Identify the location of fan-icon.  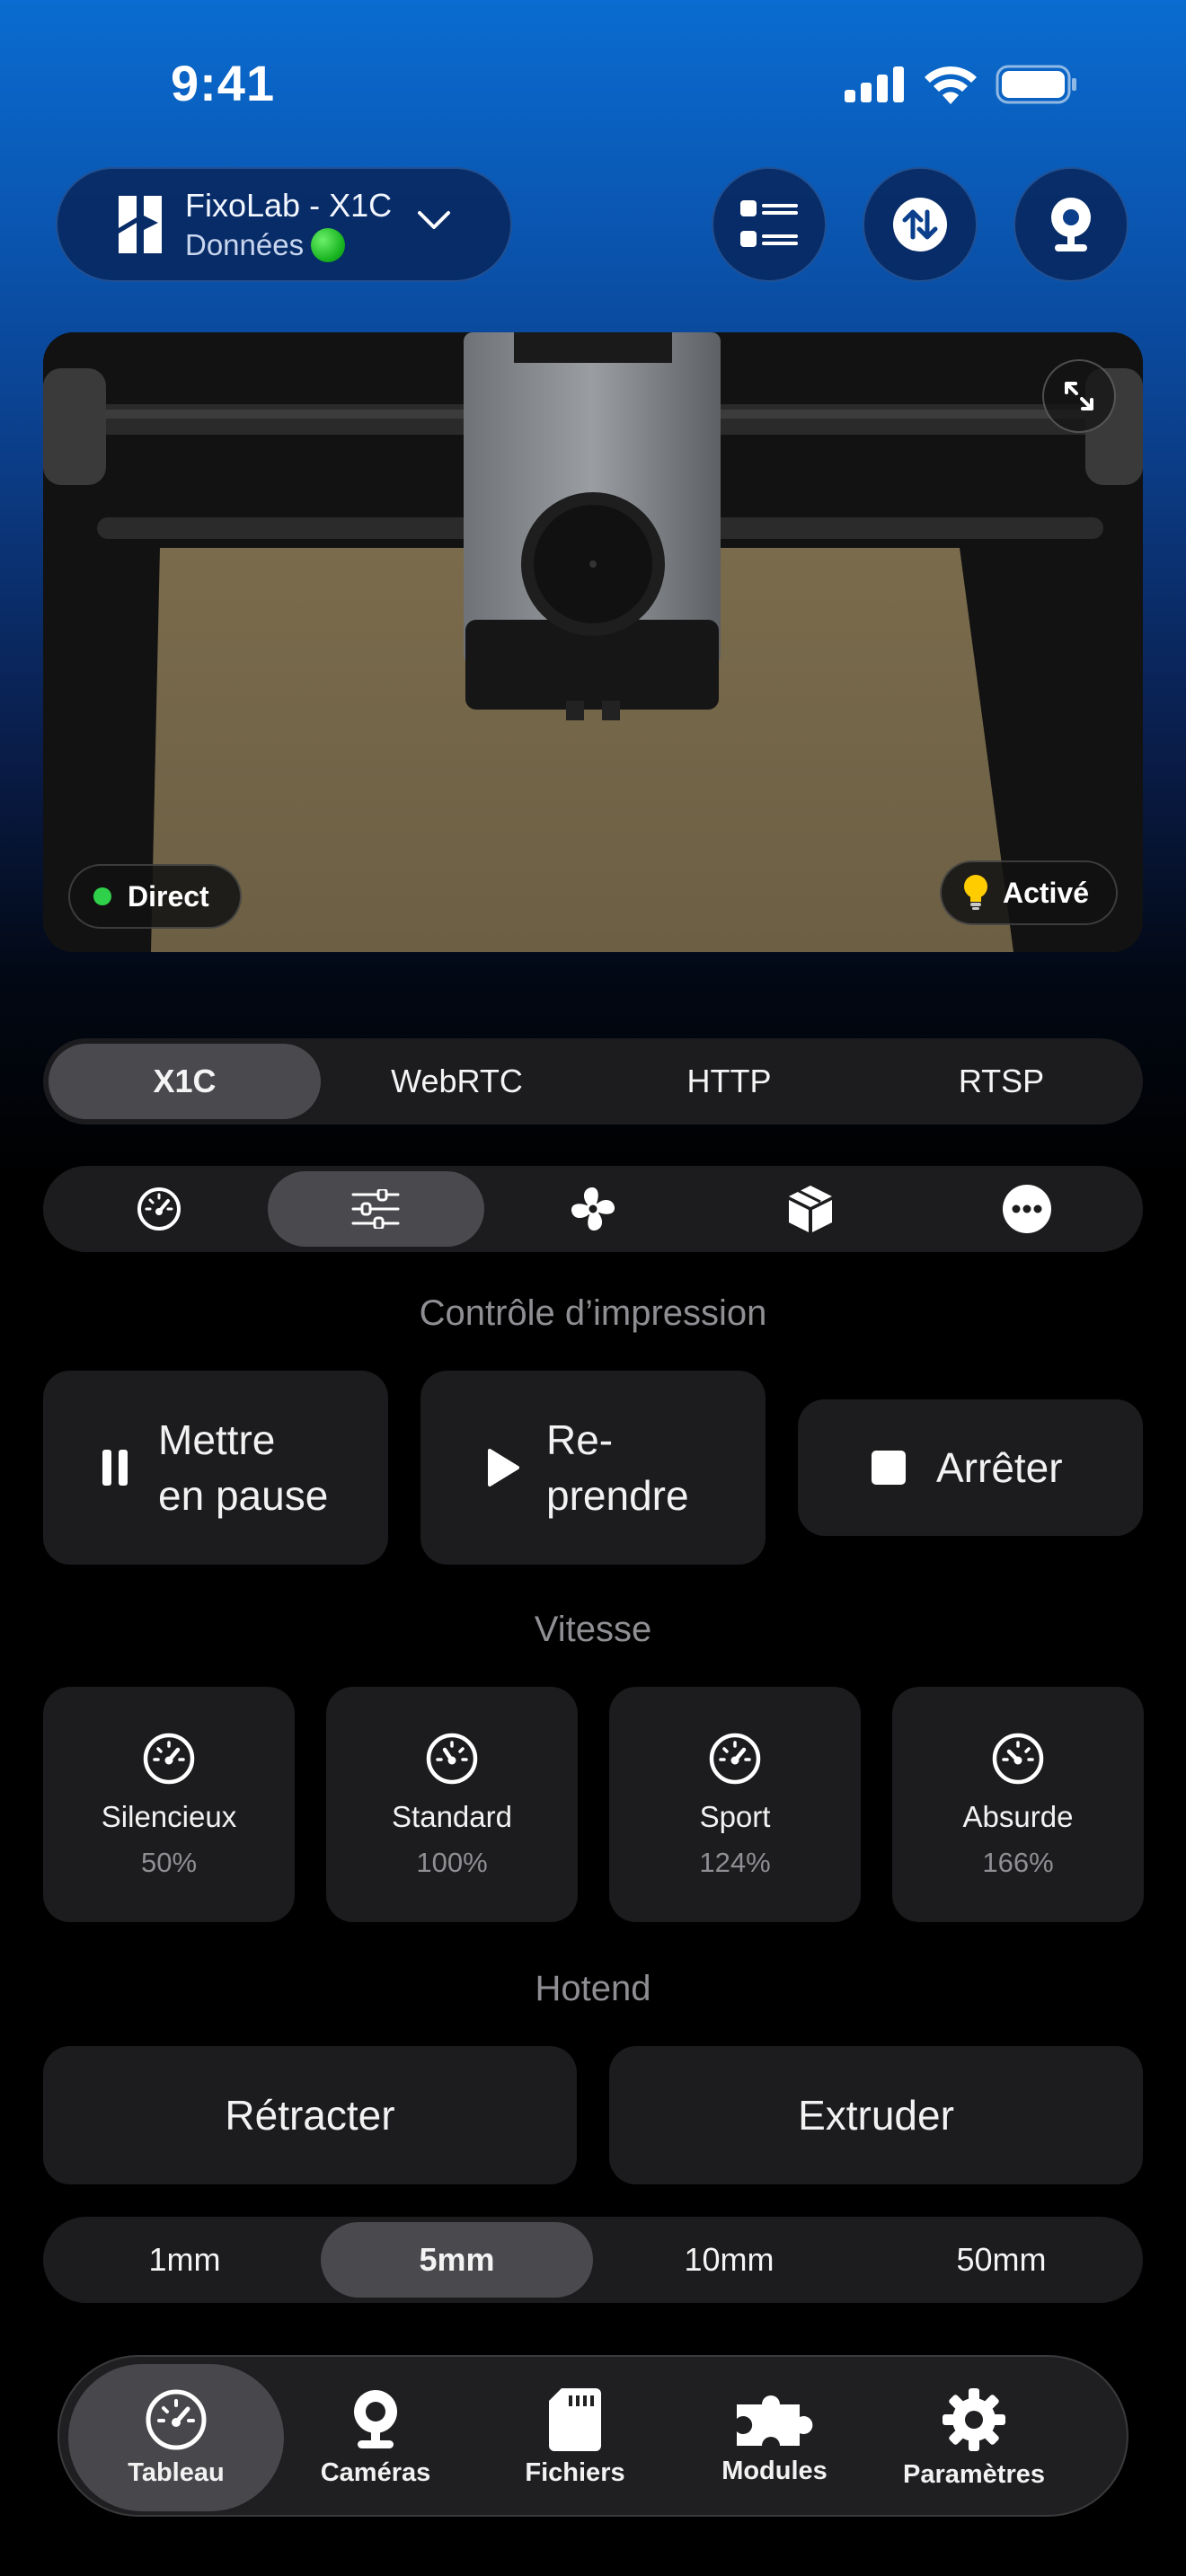
(593, 1209).